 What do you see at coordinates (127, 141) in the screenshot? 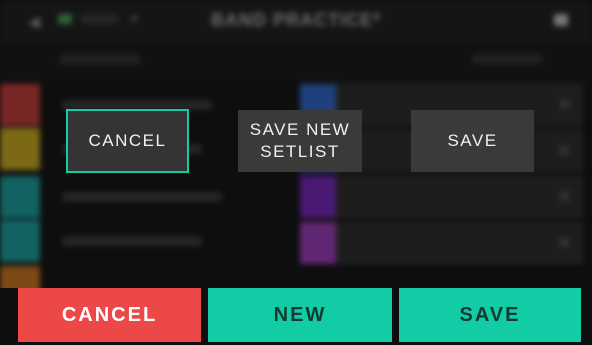
I see `dialog-cancel-button: CANCEL` at bounding box center [127, 141].